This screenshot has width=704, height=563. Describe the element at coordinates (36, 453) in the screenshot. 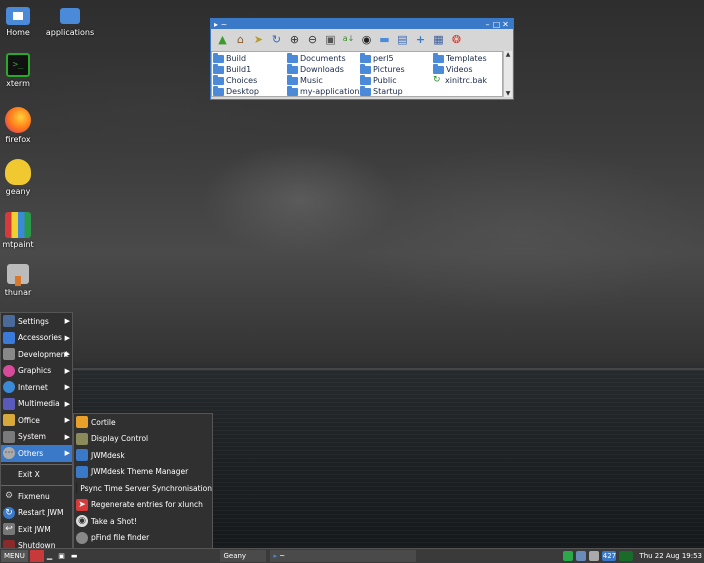

I see `menu-item-others: ⋯ Others ▶` at that location.